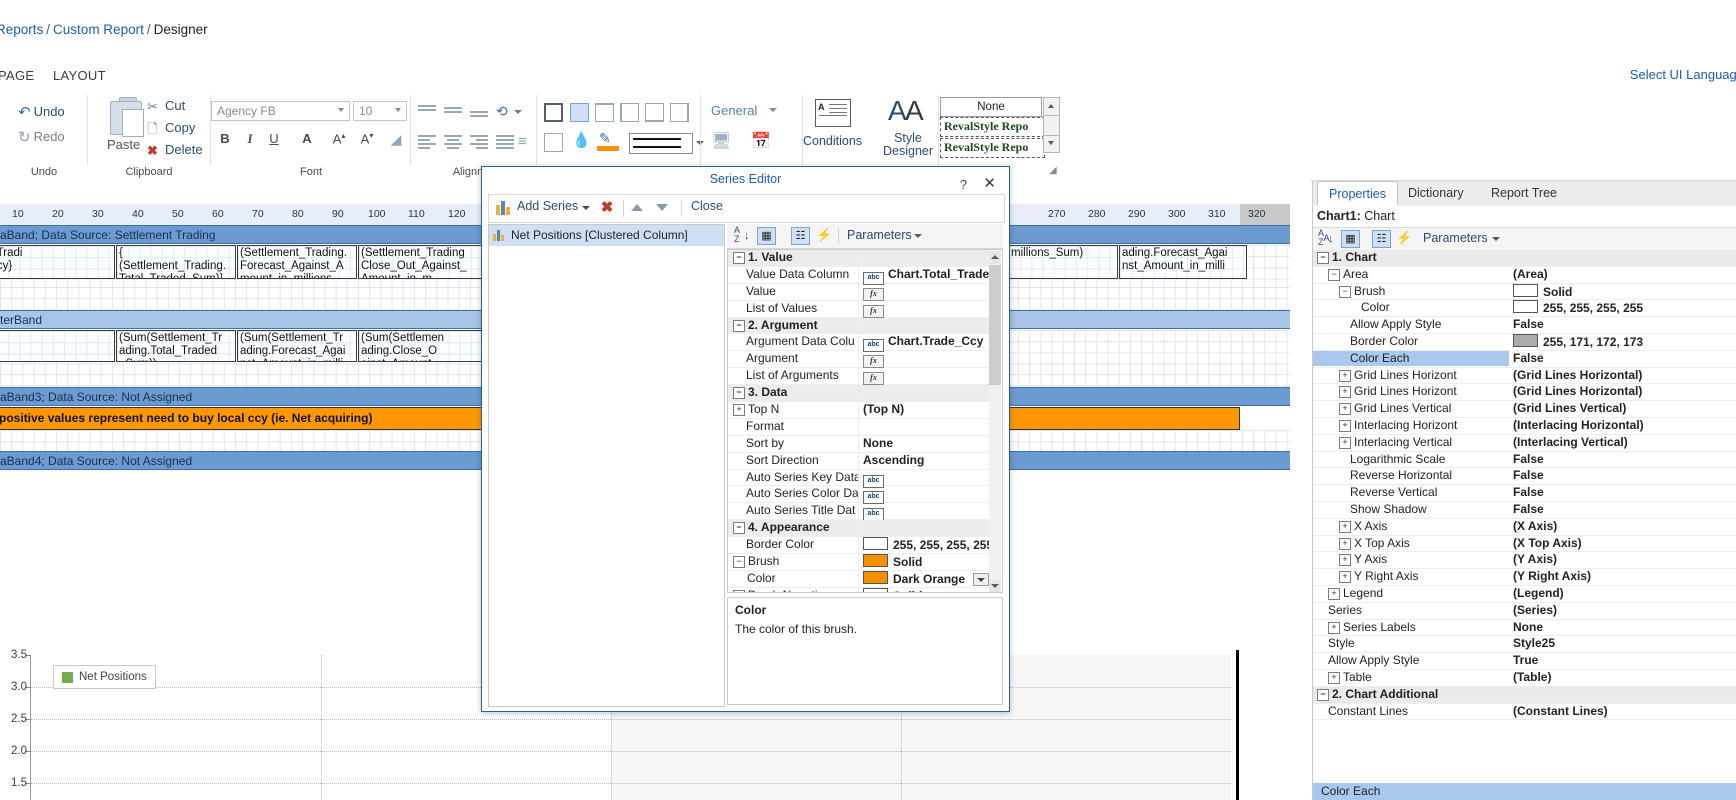 The height and width of the screenshot is (800, 1736). What do you see at coordinates (800, 236) in the screenshot?
I see `properties-list-icon: ☷` at bounding box center [800, 236].